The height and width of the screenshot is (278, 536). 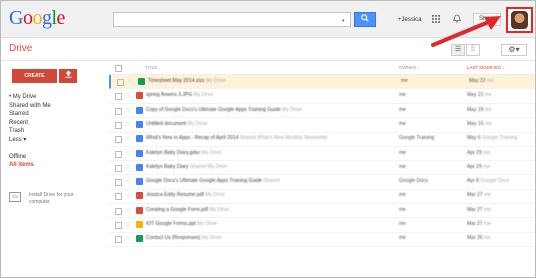 I want to click on sidebar-item-all-items: All items, so click(x=59, y=165).